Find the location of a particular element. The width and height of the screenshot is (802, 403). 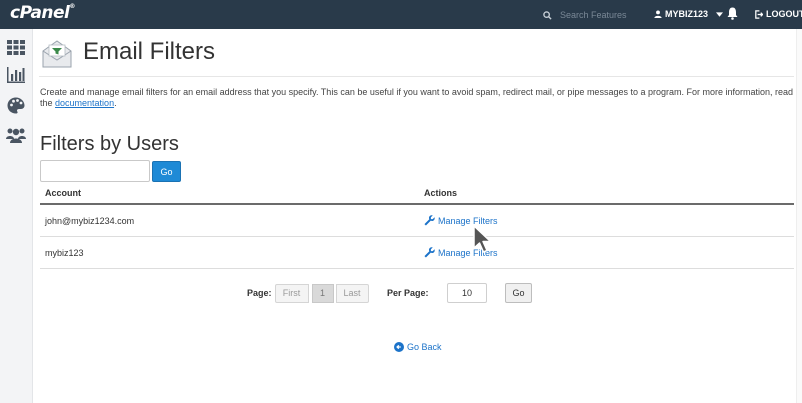

documentation-link: documentation is located at coordinates (84, 103).